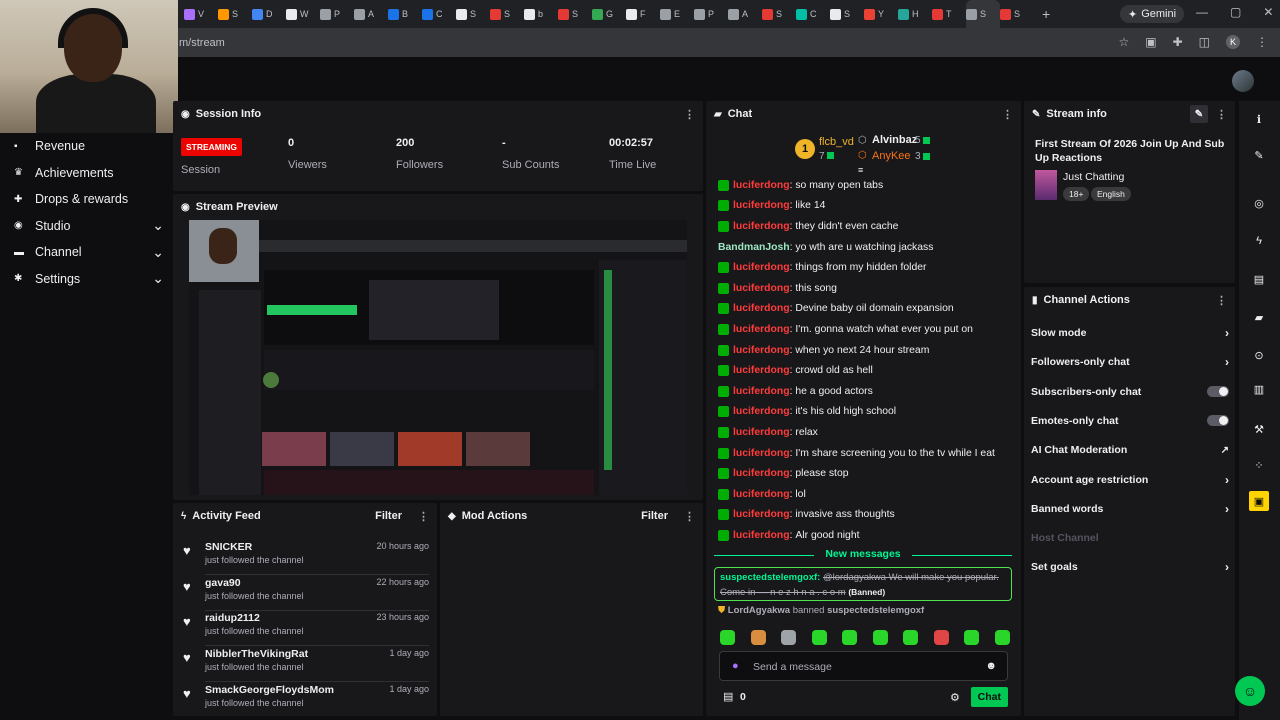 The height and width of the screenshot is (720, 1280). Describe the element at coordinates (1259, 119) in the screenshot. I see `info-icon: ℹ` at that location.